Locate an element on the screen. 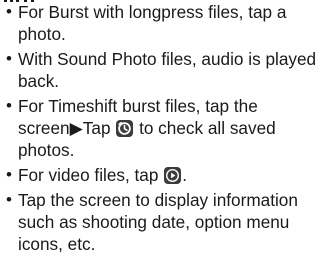 Image resolution: width=331 pixels, height=278 pixels. note-video: • For video files, tap . is located at coordinates (167, 175).